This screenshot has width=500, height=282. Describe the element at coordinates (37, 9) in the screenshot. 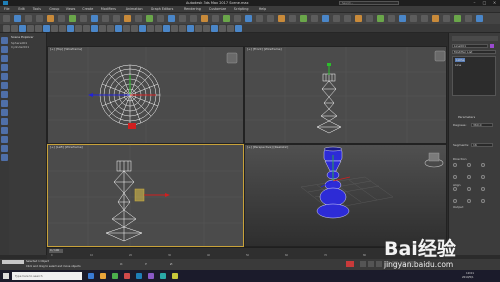

I see `menu-item-2: Tools` at that location.